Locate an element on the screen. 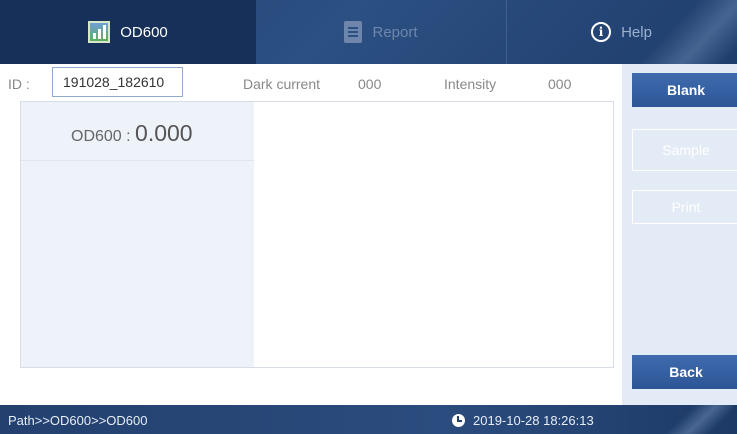 The height and width of the screenshot is (434, 737). breadcrumb-path: Path>>OD600>>OD600 is located at coordinates (78, 420).